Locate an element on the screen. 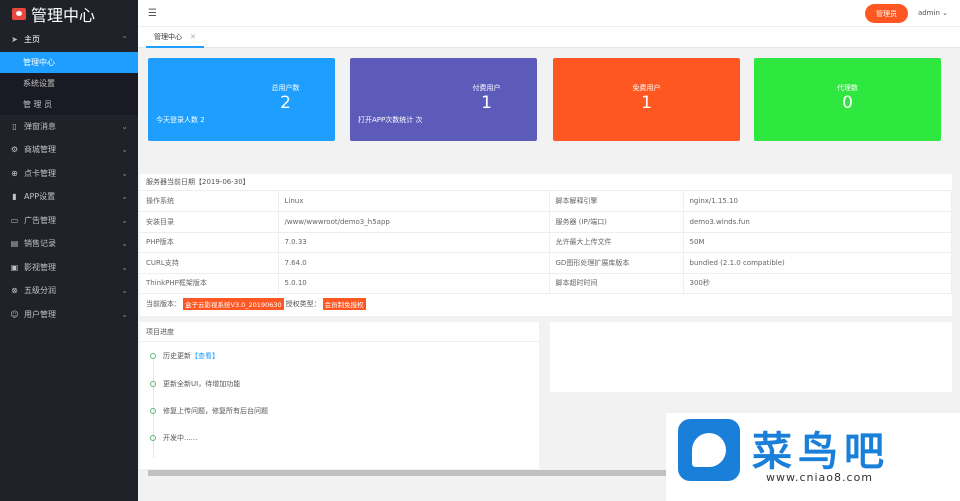 Image resolution: width=960 pixels, height=501 pixels. table-cell: ThinkPHP框架版本 is located at coordinates (209, 283).